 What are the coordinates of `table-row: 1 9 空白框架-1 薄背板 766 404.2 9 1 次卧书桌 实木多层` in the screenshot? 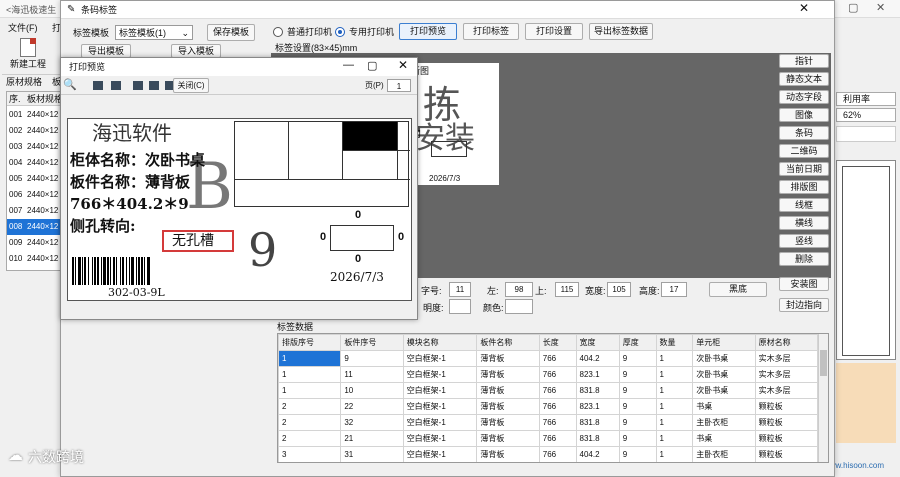 It's located at (548, 358).